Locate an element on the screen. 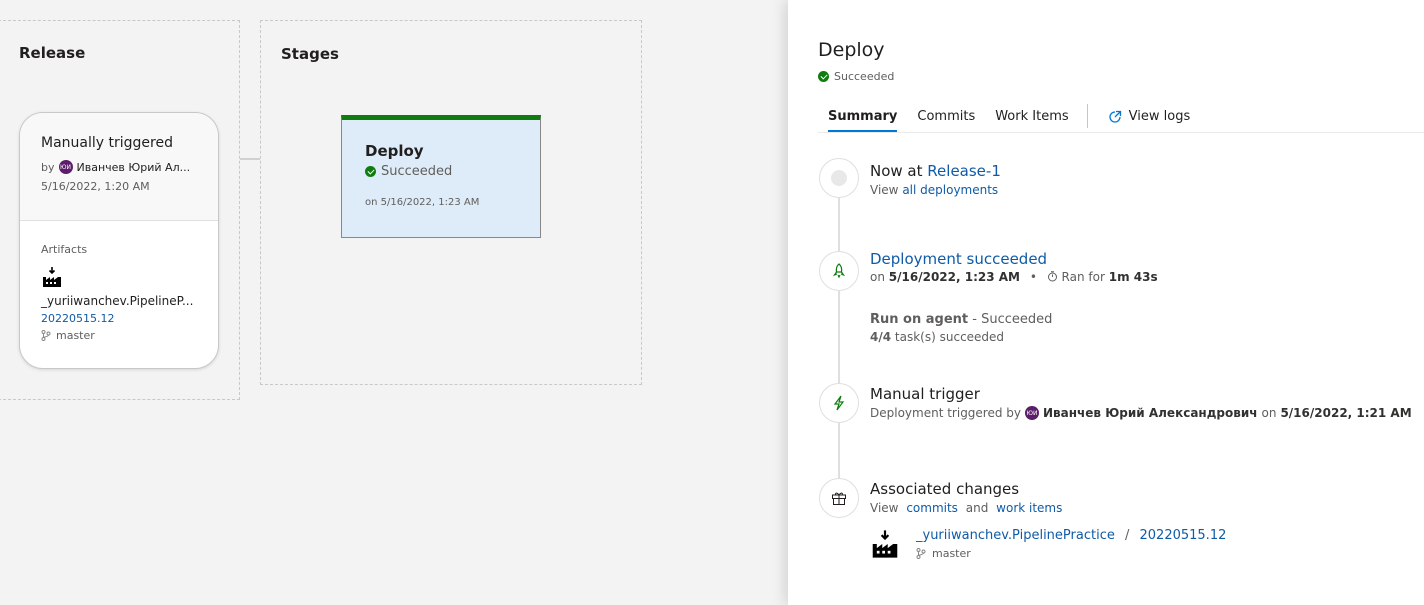 Image resolution: width=1424 pixels, height=605 pixels. artifact-source-link: _yuriiwanchev.PipelinePractice is located at coordinates (1015, 535).